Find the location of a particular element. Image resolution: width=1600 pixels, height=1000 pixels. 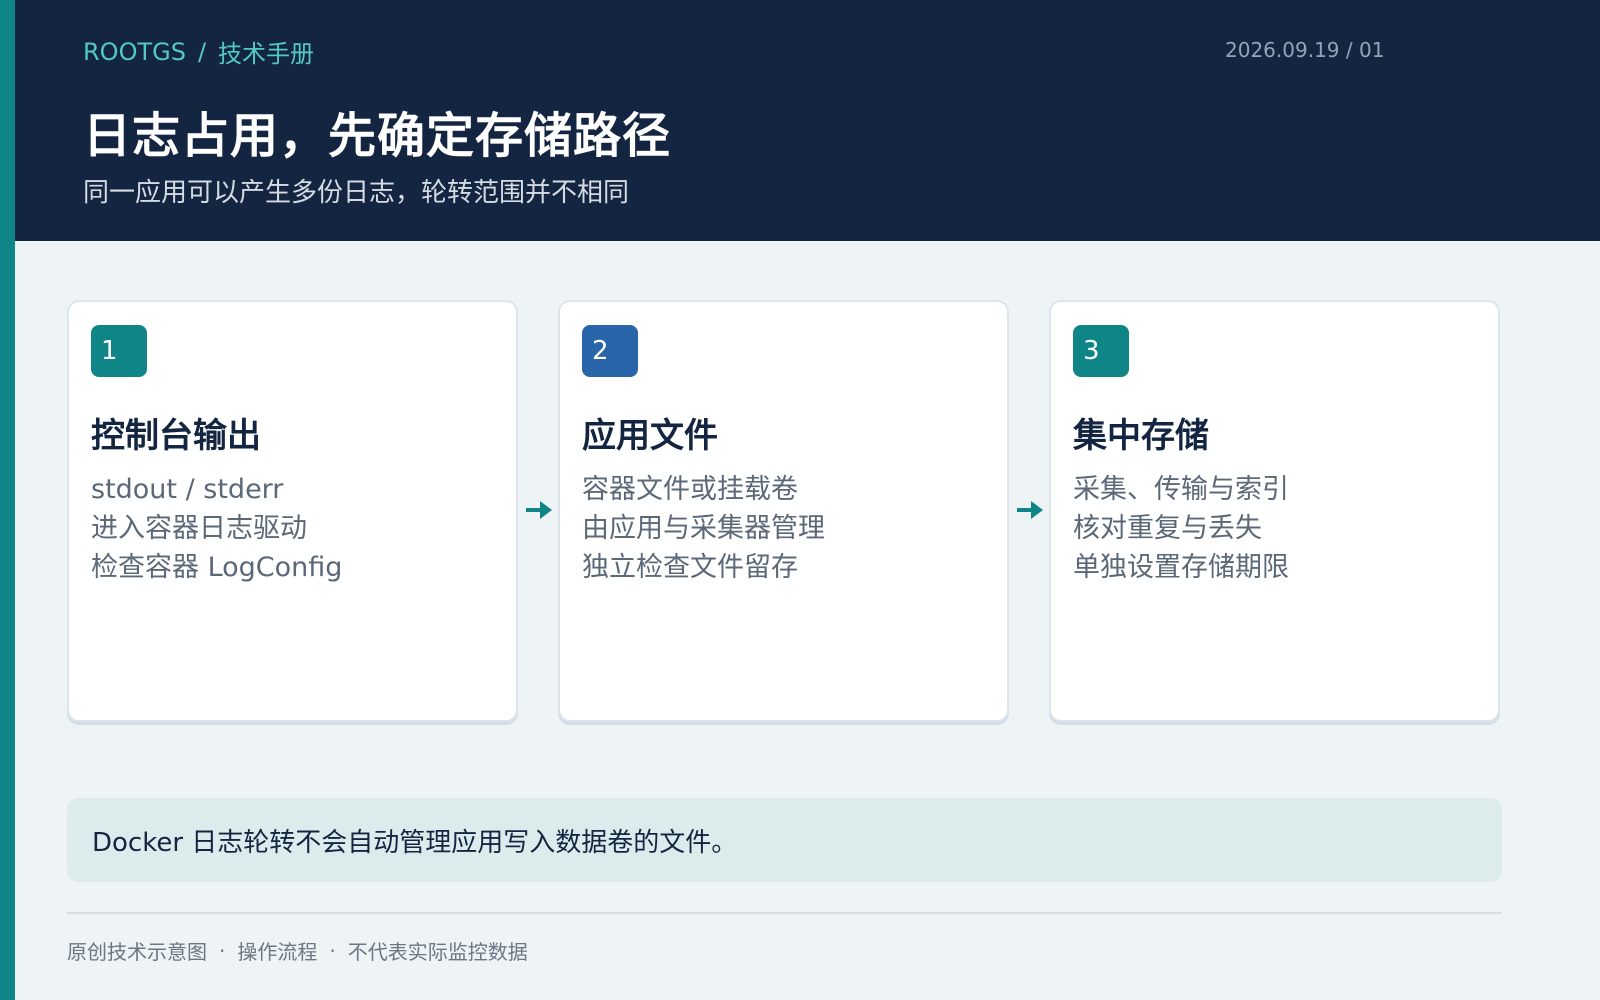

step-card-central-storage: 3 集中存储 采集、传输与索引 核对重复与丢失 单独设置存储期限 is located at coordinates (1274, 511).